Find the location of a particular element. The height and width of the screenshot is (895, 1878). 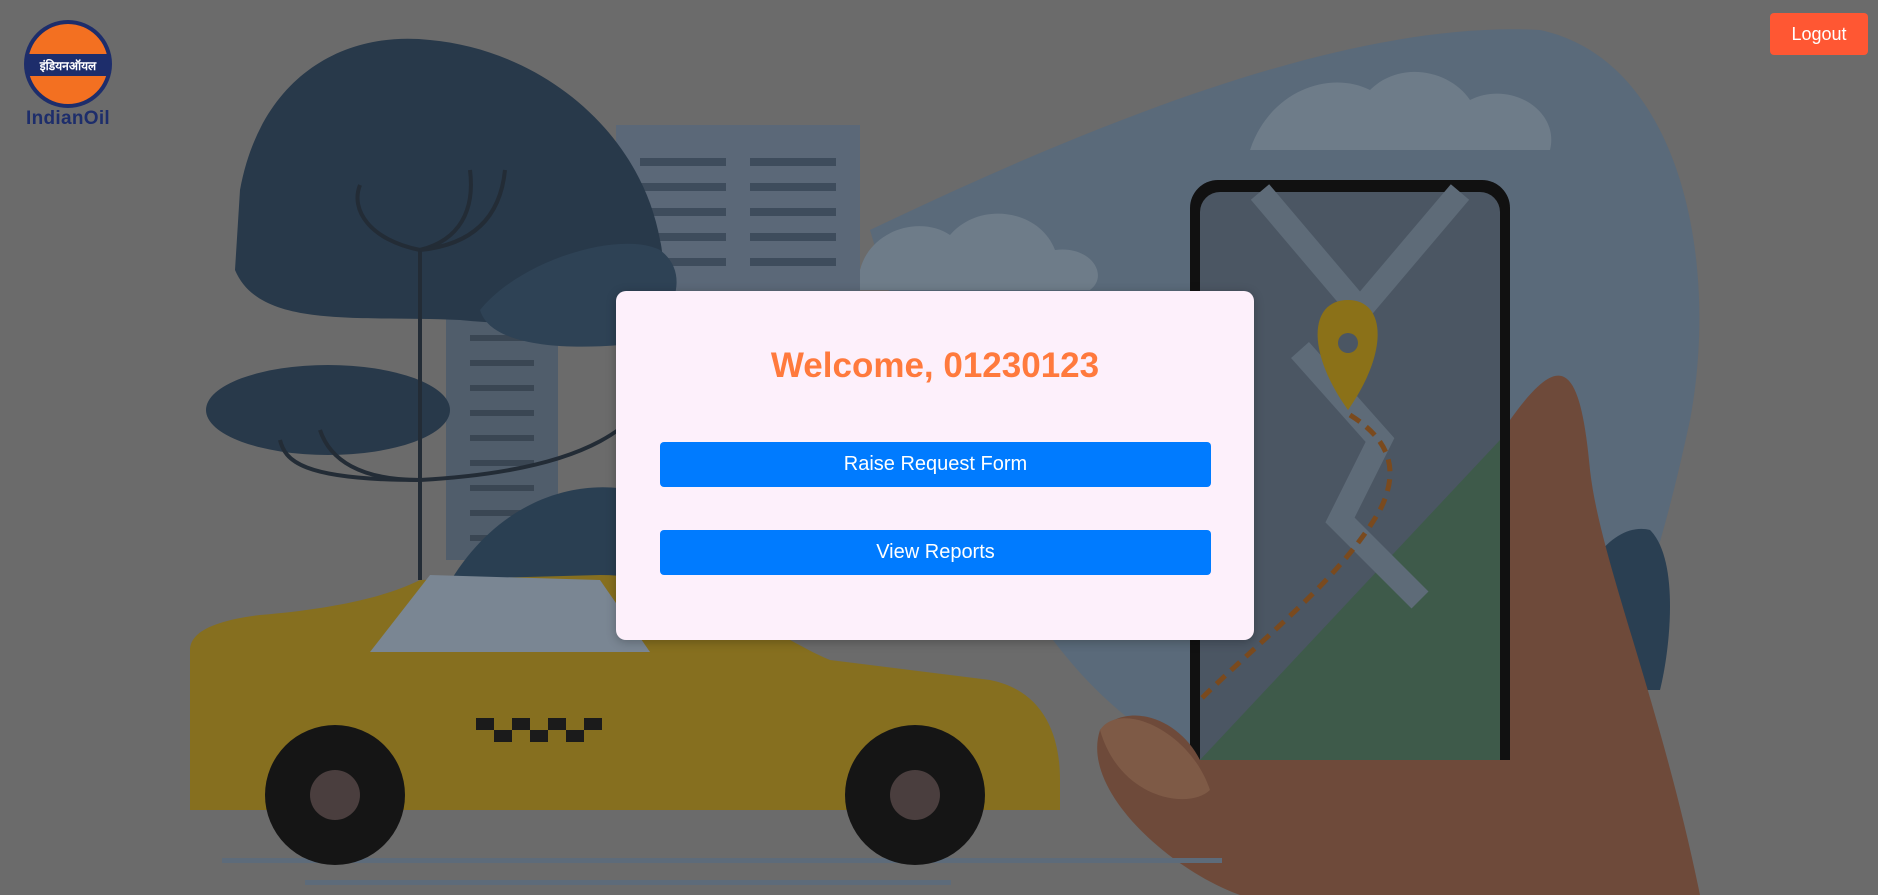

svg-text: इंडियनऑयल is located at coordinates (68, 66).